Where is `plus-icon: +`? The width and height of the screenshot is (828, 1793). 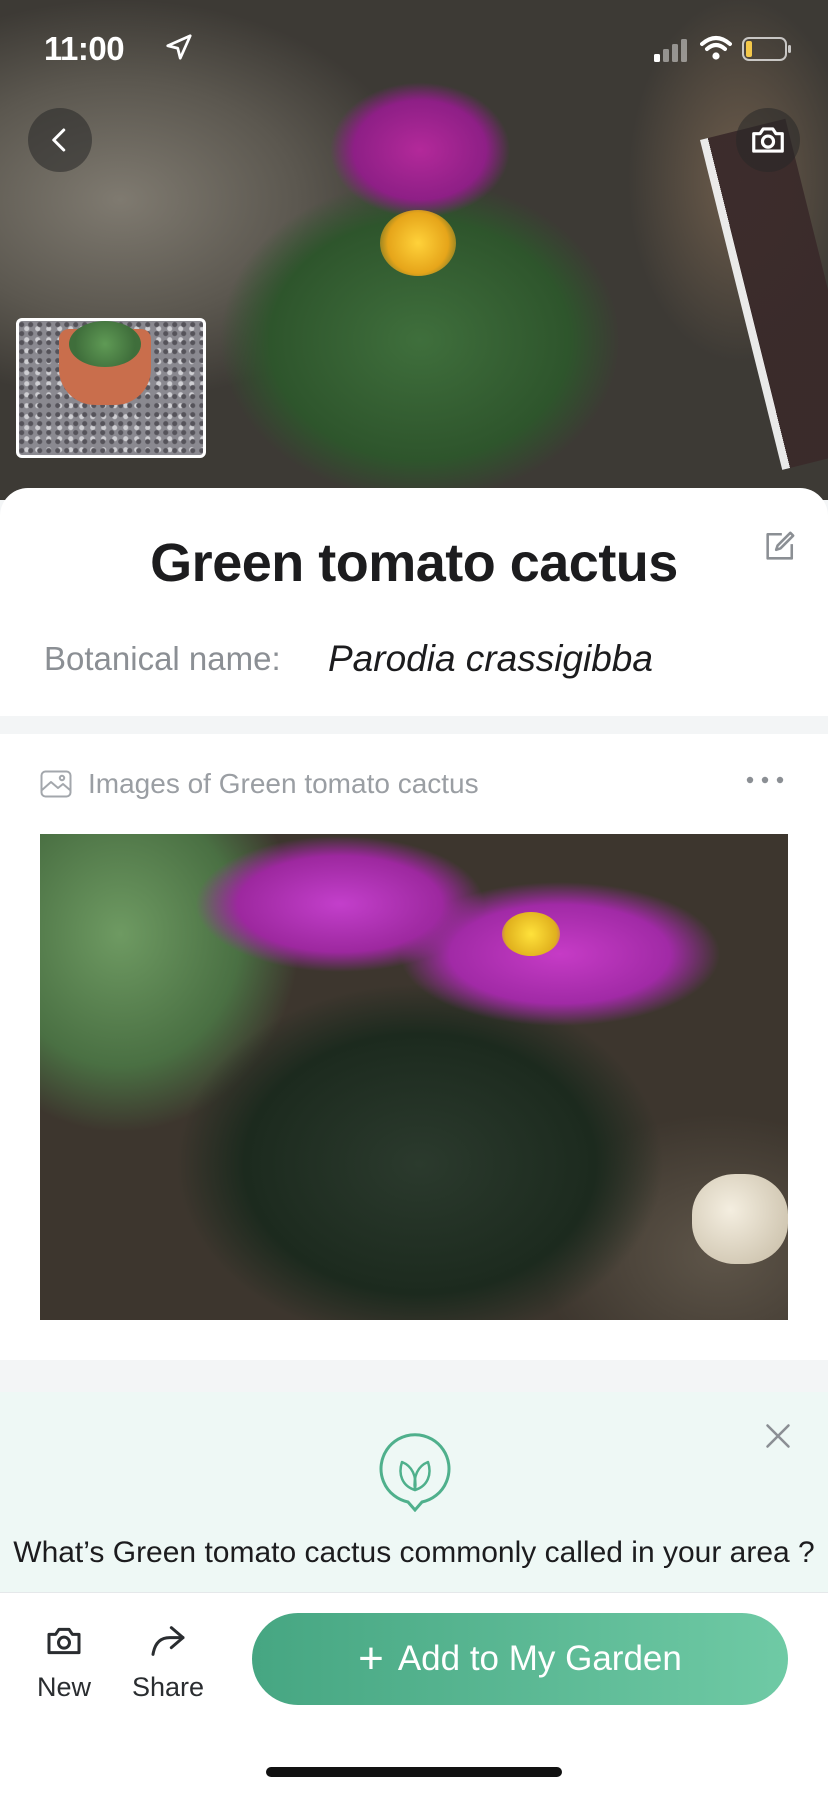
plus-icon: + is located at coordinates (371, 1658).